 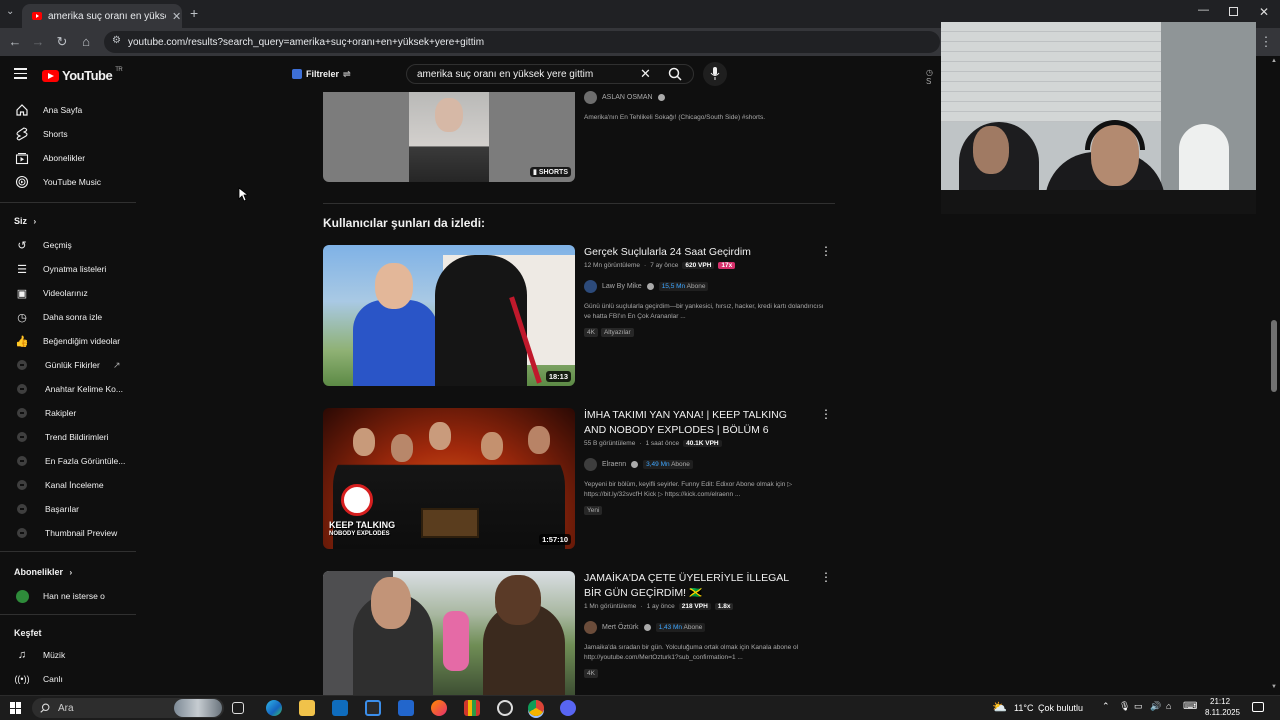 What do you see at coordinates (1258, 707) in the screenshot?
I see `notifications-icon` at bounding box center [1258, 707].